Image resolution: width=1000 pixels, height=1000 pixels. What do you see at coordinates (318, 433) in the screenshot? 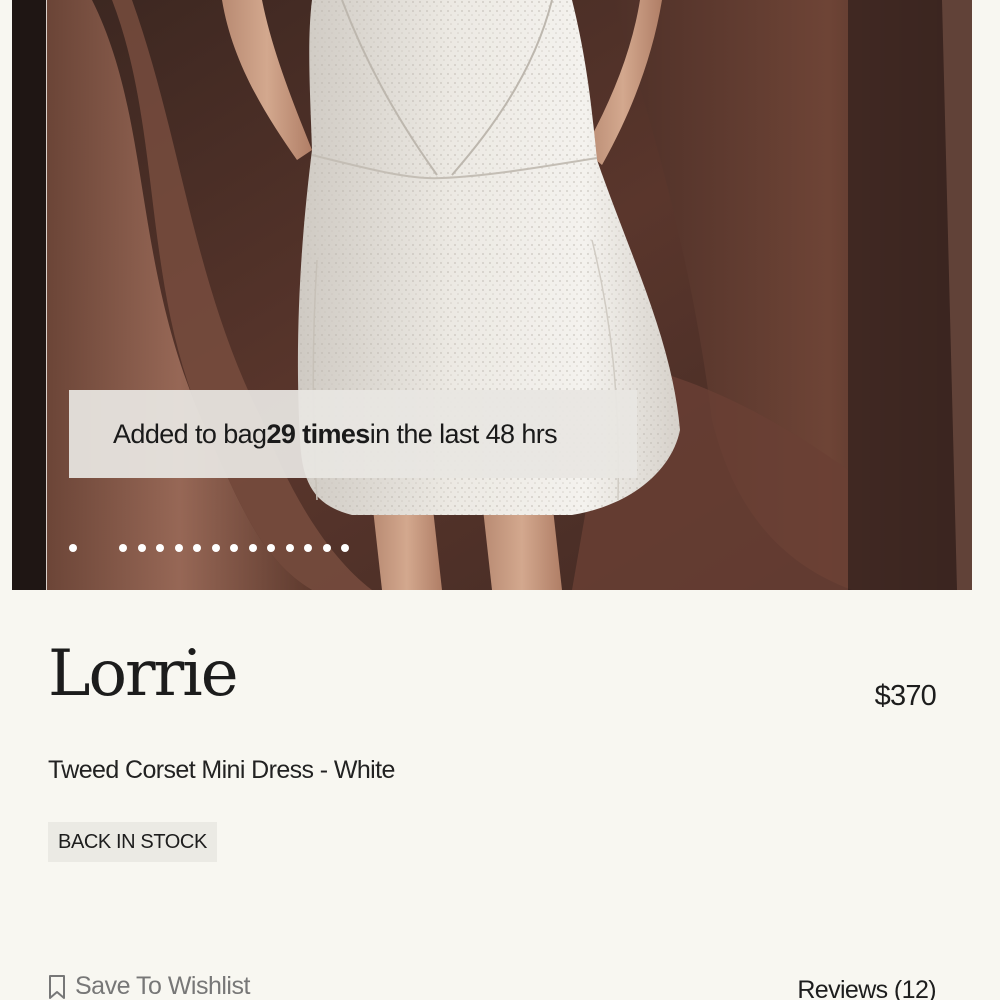
I see `toast-highlight: 29 times` at bounding box center [318, 433].